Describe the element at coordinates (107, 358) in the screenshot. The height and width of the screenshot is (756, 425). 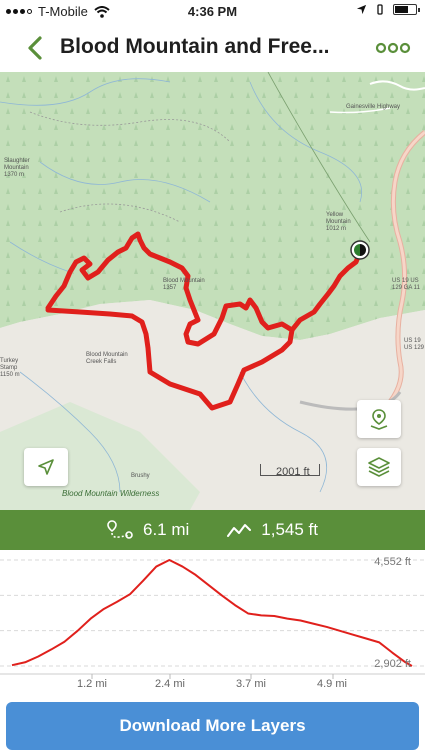
I see `map-label-creek-falls: Blood Mountain Creek Falls` at that location.